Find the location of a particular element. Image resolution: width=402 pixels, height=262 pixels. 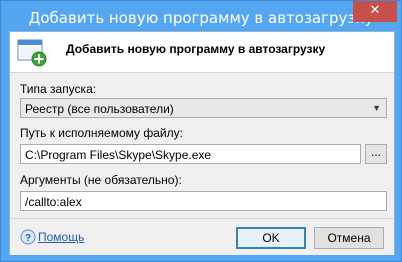

window-title: Добавить новую программу в автозагрузку is located at coordinates (201, 18).